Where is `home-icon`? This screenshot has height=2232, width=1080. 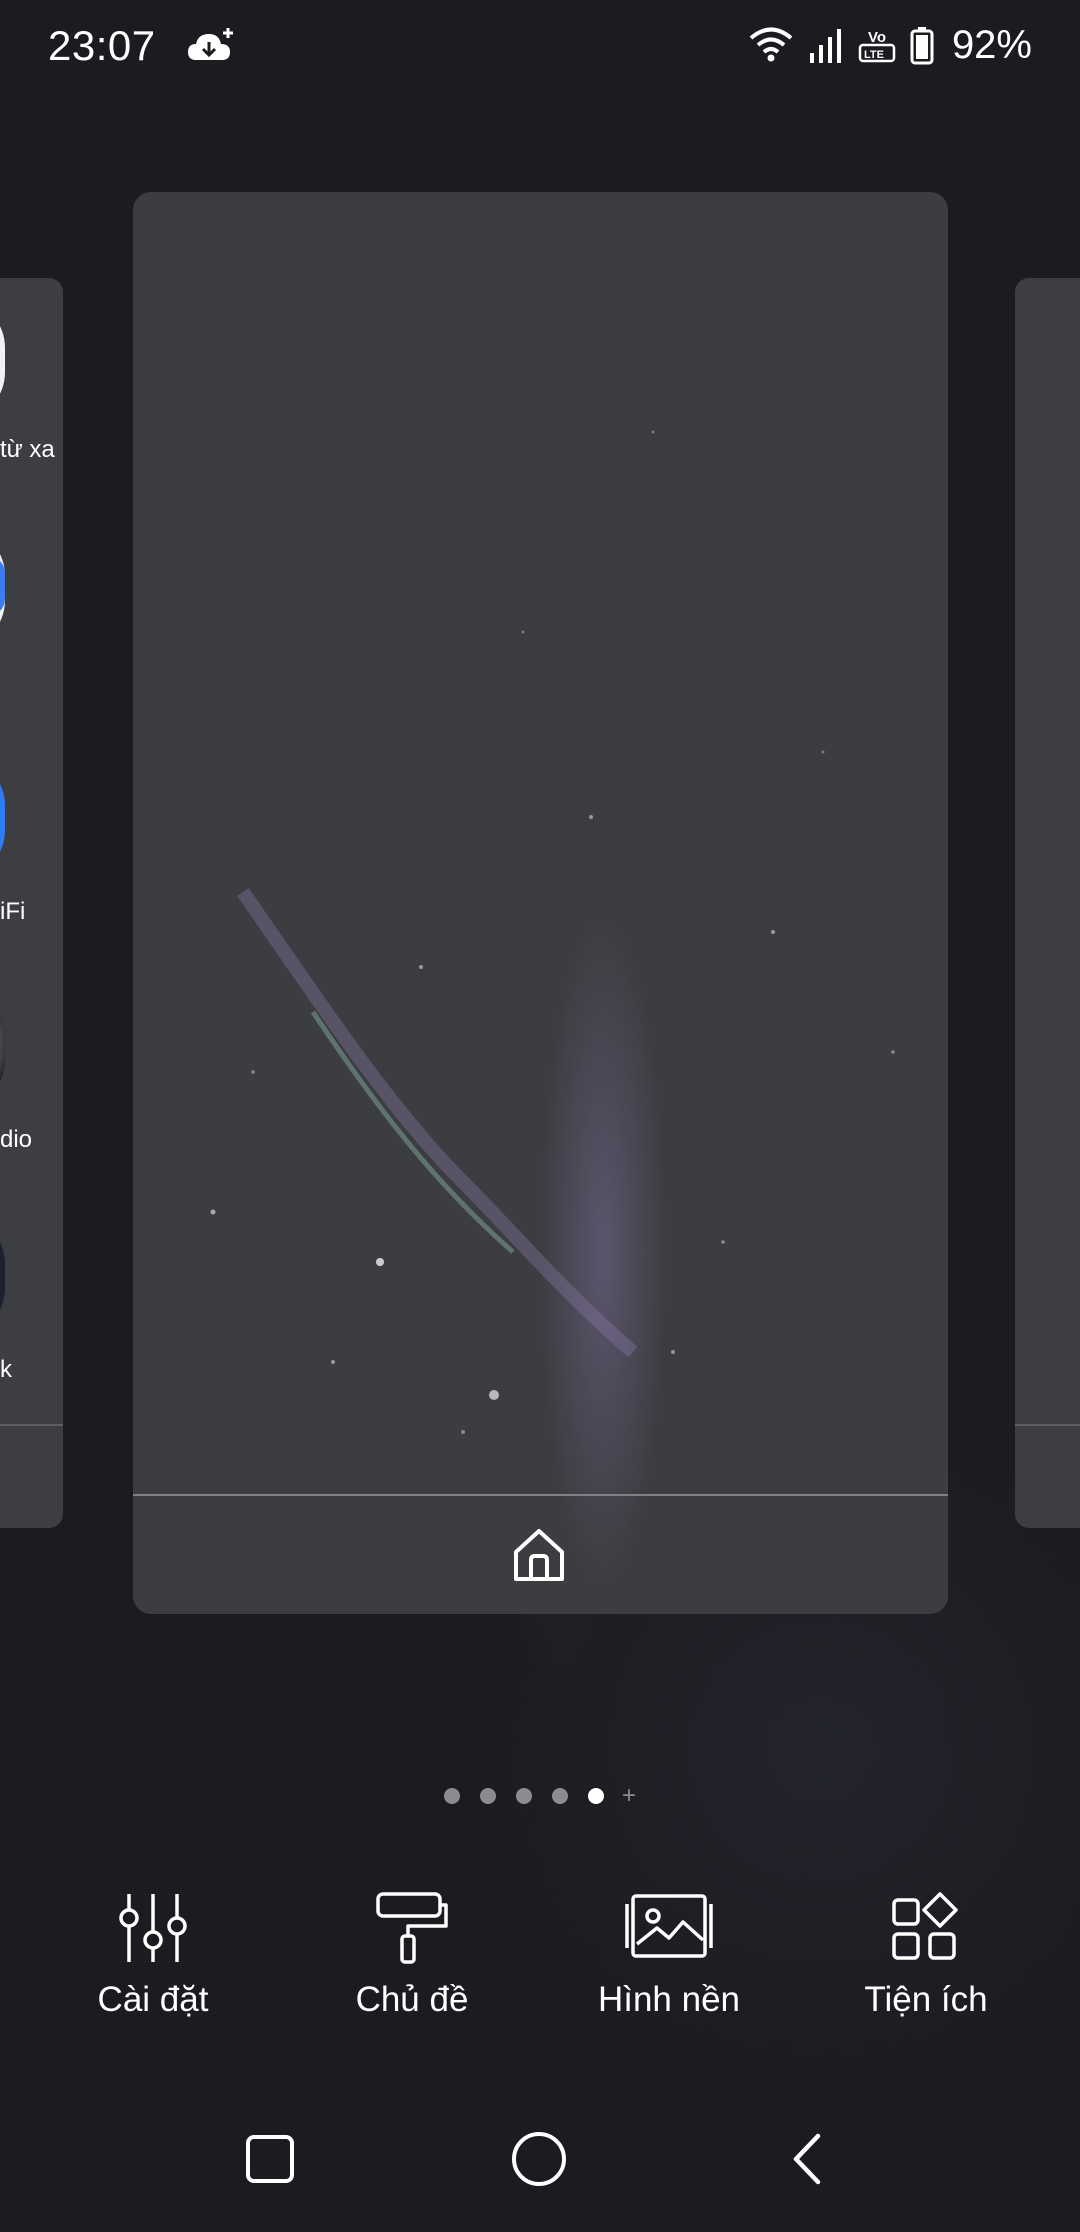
home-icon is located at coordinates (539, 2159).